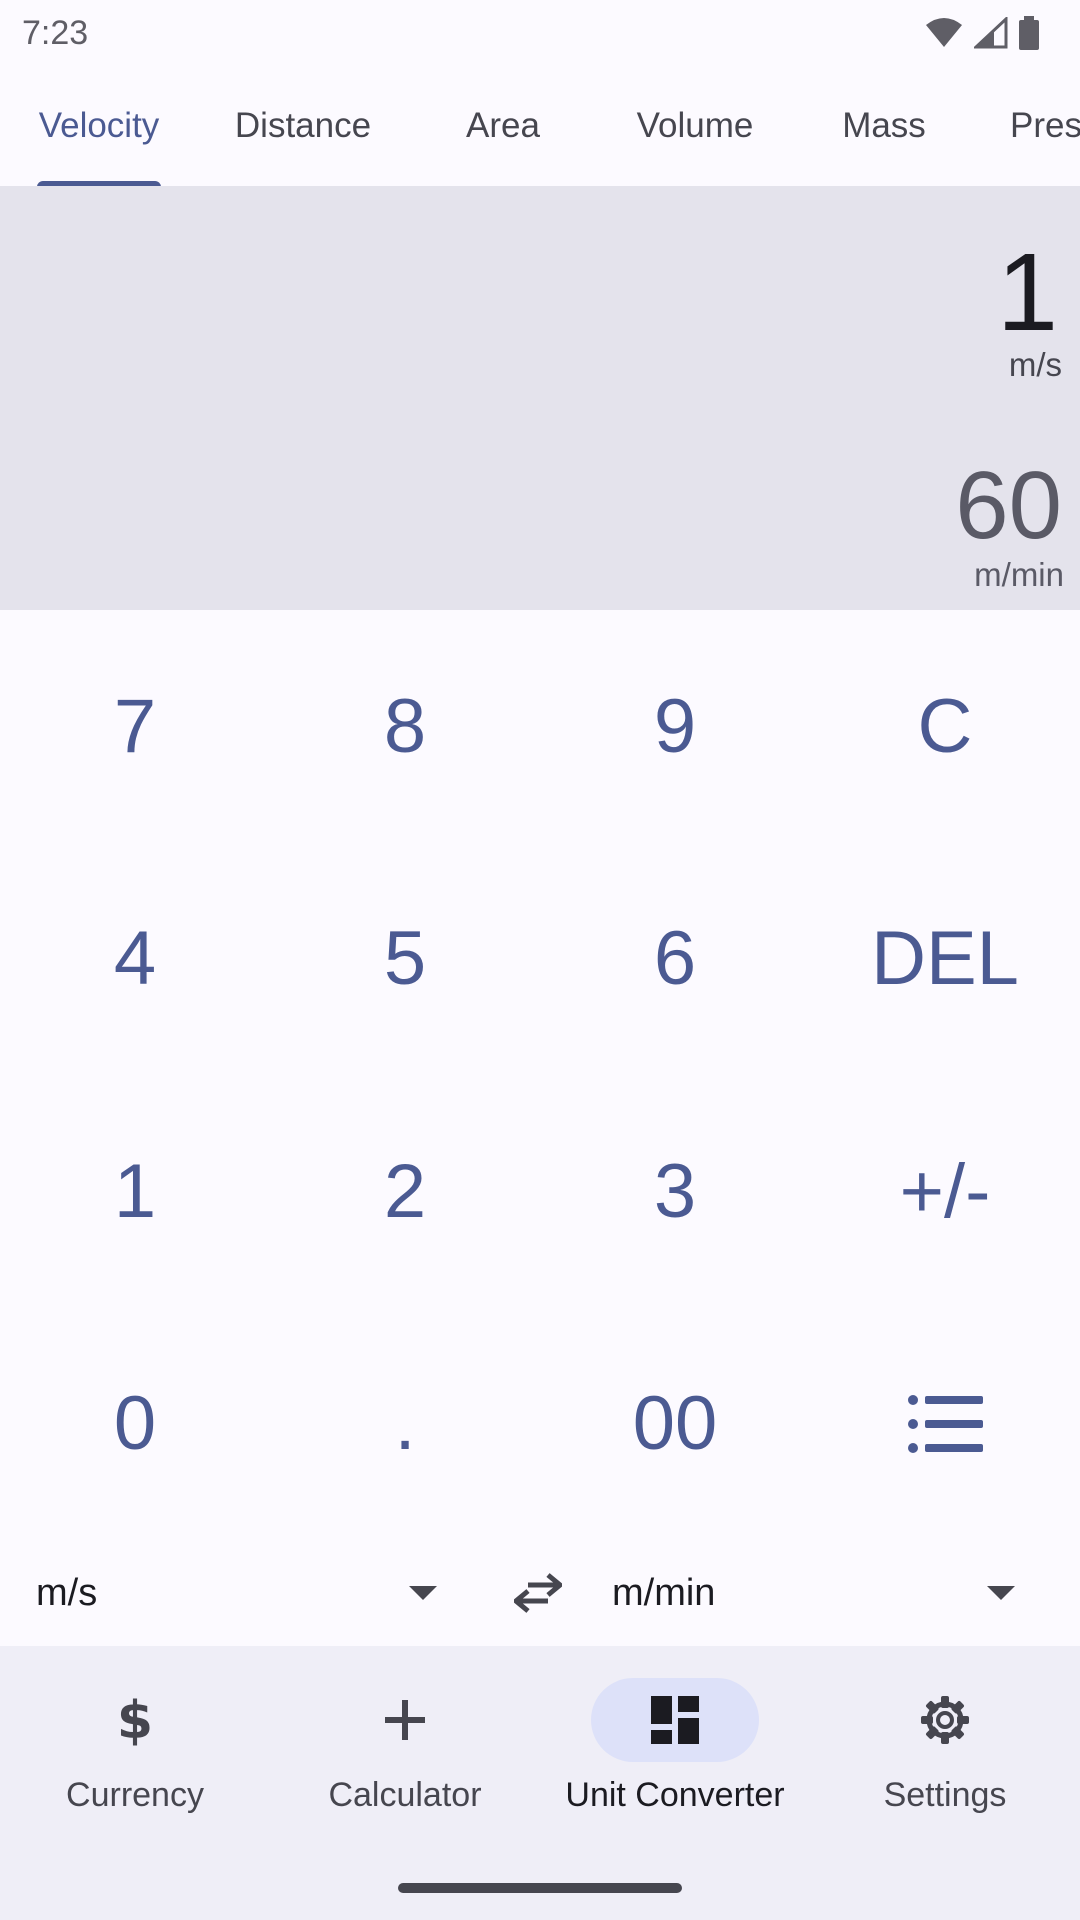  Describe the element at coordinates (675, 1191) in the screenshot. I see `key-3: 3` at that location.